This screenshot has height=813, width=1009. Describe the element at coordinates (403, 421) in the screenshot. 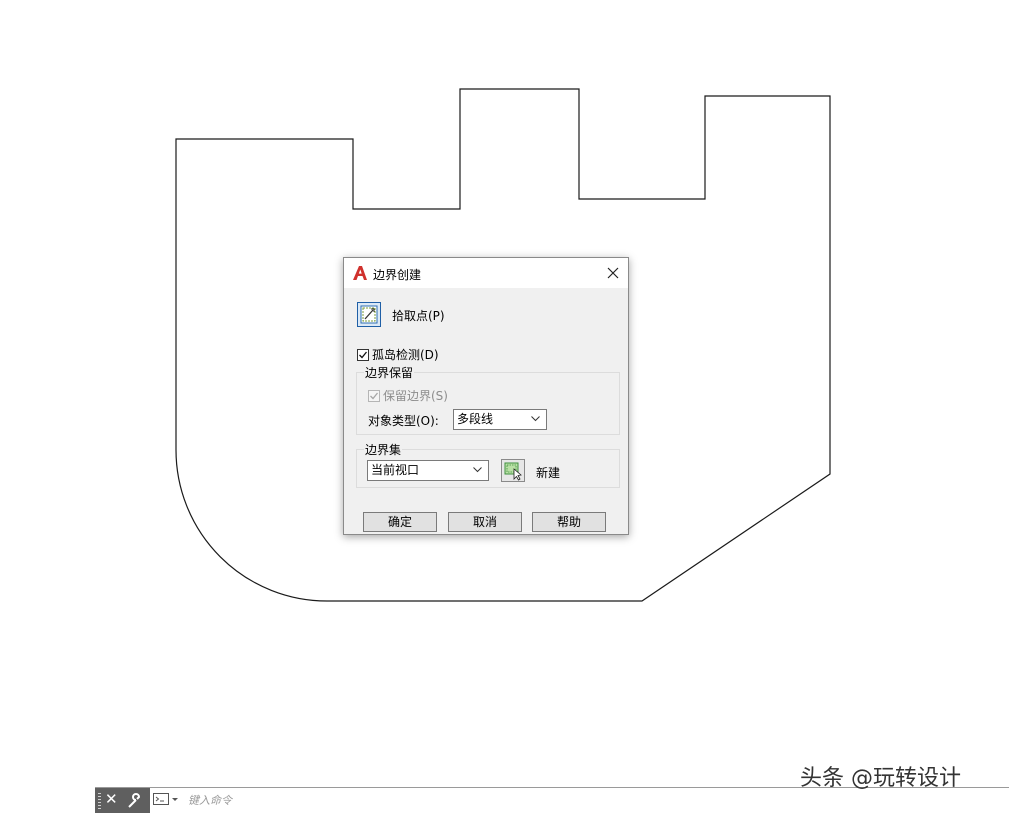

I see `object-type-label: 对象类型(O):` at that location.